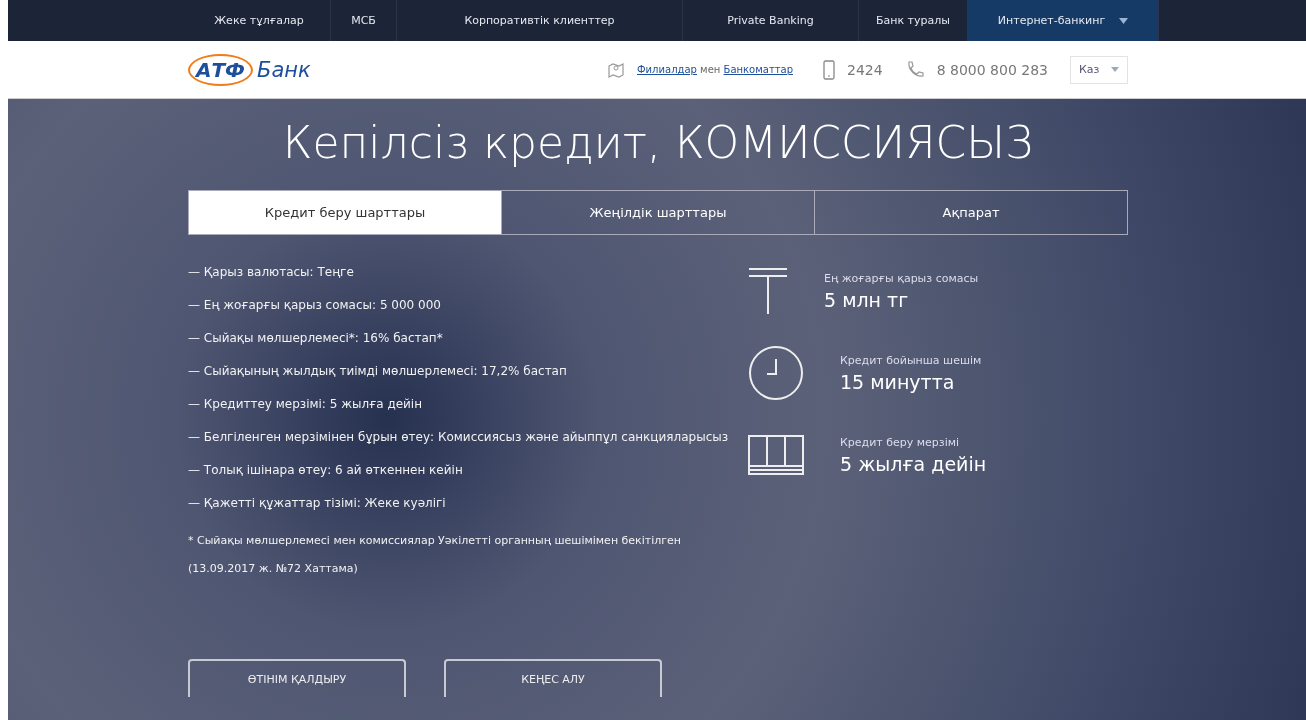 The image size is (1306, 720). What do you see at coordinates (829, 69) in the screenshot?
I see `mobile-phone-icon` at bounding box center [829, 69].